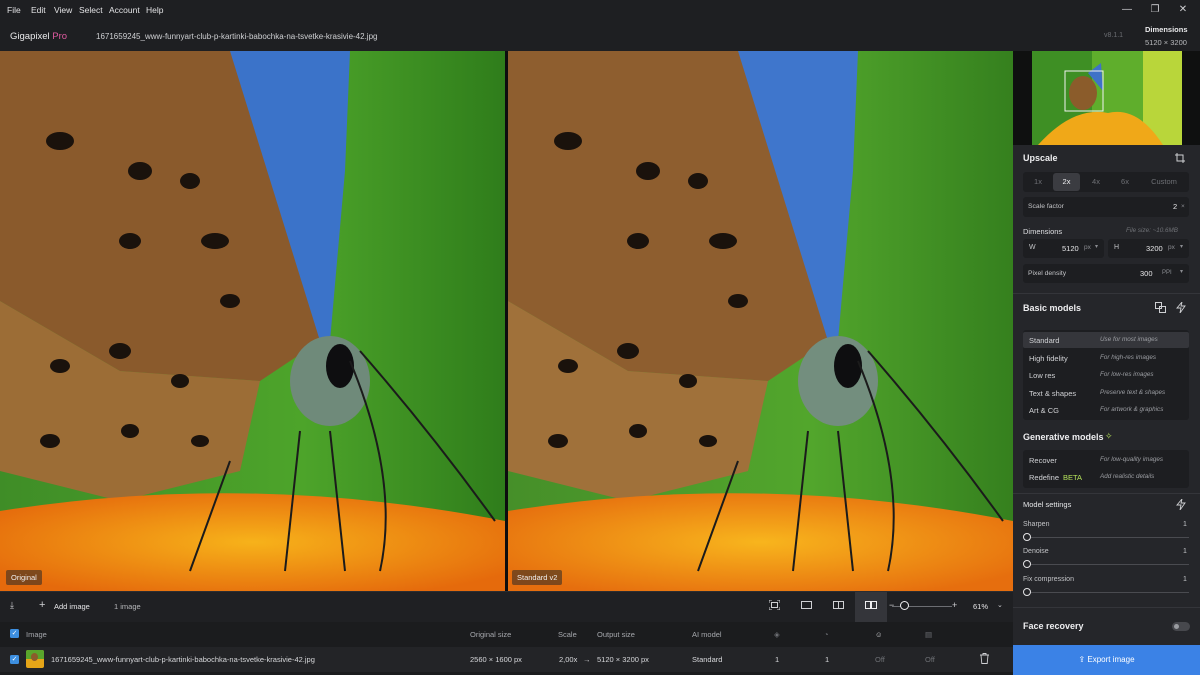 This screenshot has height=675, width=1200. What do you see at coordinates (1127, 10) in the screenshot?
I see `minimize-icon: —` at bounding box center [1127, 10].